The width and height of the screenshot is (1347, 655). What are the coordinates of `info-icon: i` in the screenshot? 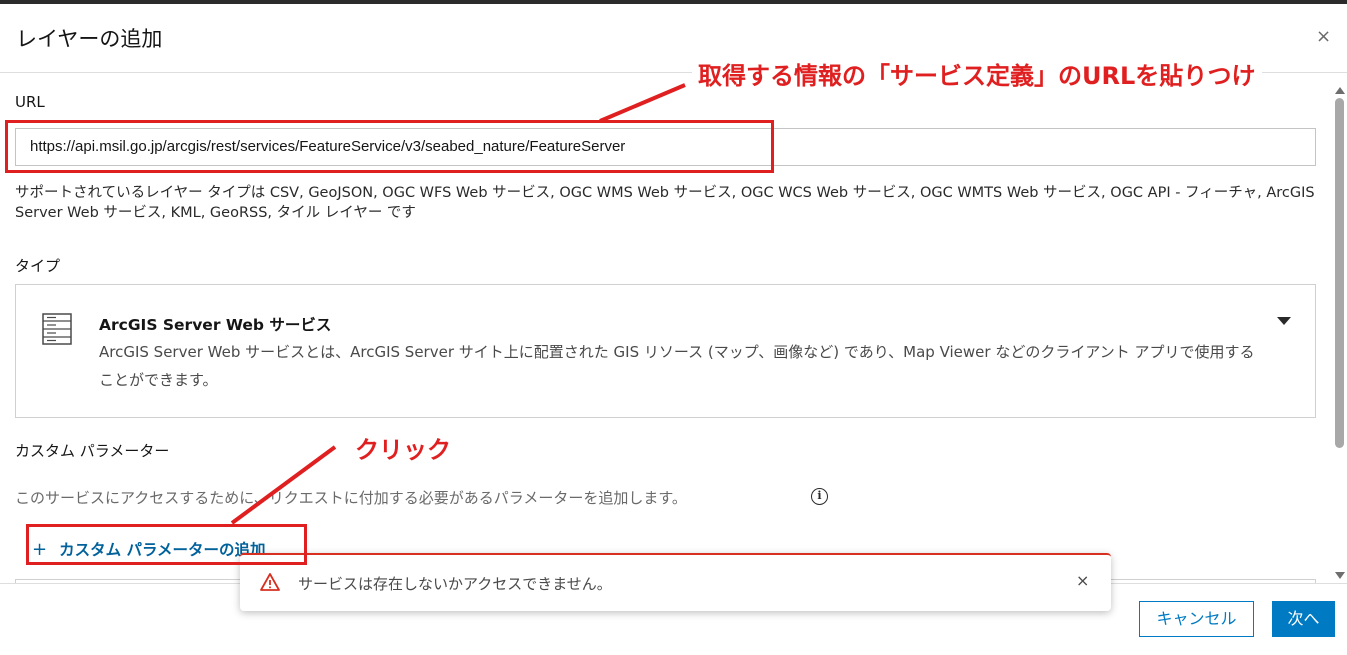 It's located at (819, 496).